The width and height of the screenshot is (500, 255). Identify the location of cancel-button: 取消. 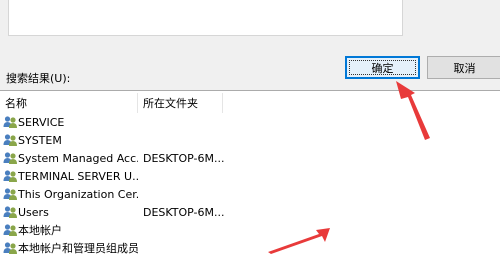
(463, 67).